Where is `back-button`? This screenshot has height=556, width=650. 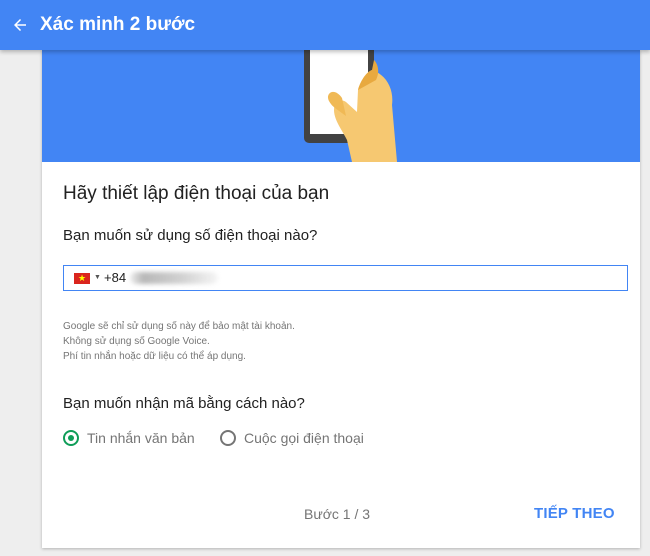 back-button is located at coordinates (20, 25).